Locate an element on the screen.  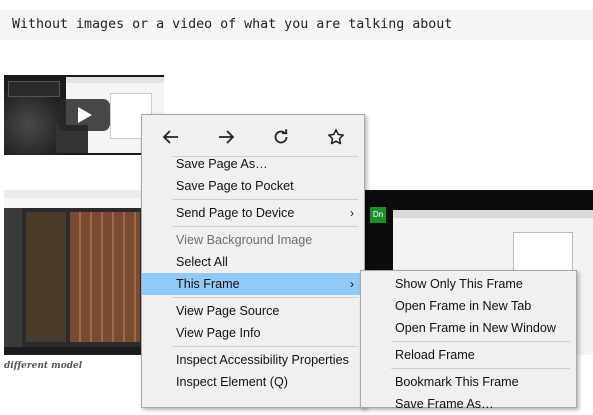
menu-item-view-background-image: View Background Image is located at coordinates (253, 240).